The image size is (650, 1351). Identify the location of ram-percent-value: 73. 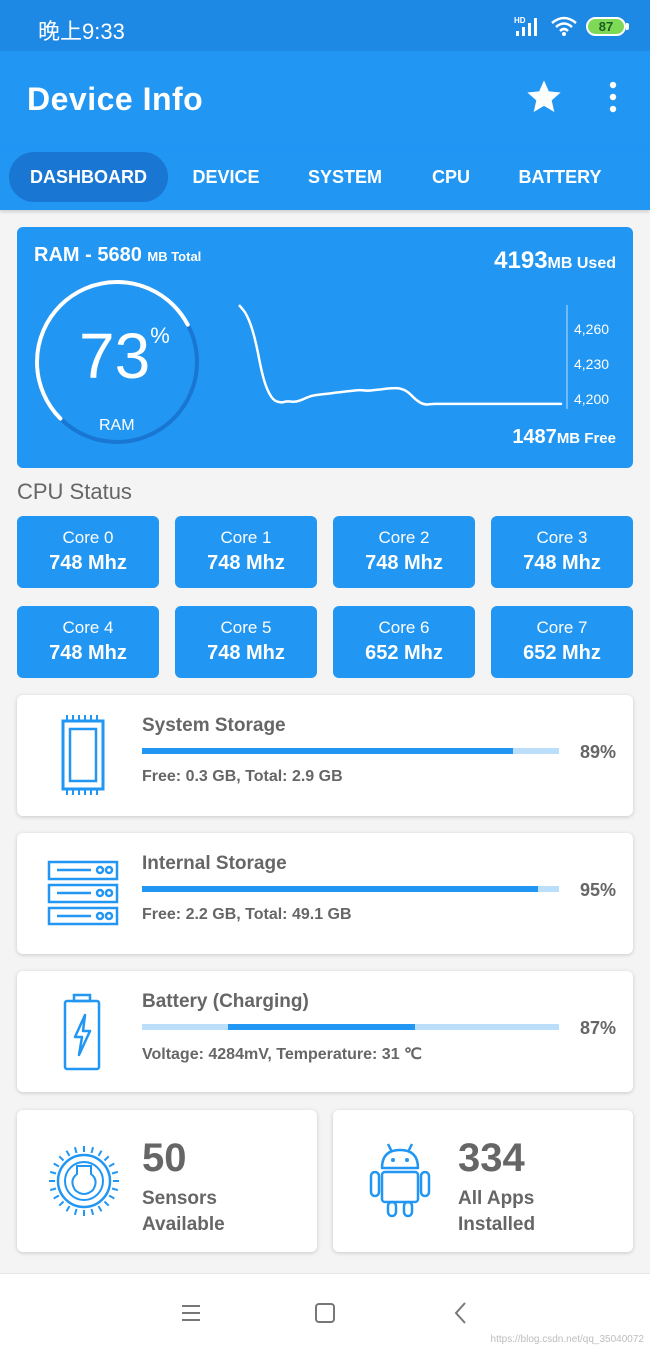
(115, 356).